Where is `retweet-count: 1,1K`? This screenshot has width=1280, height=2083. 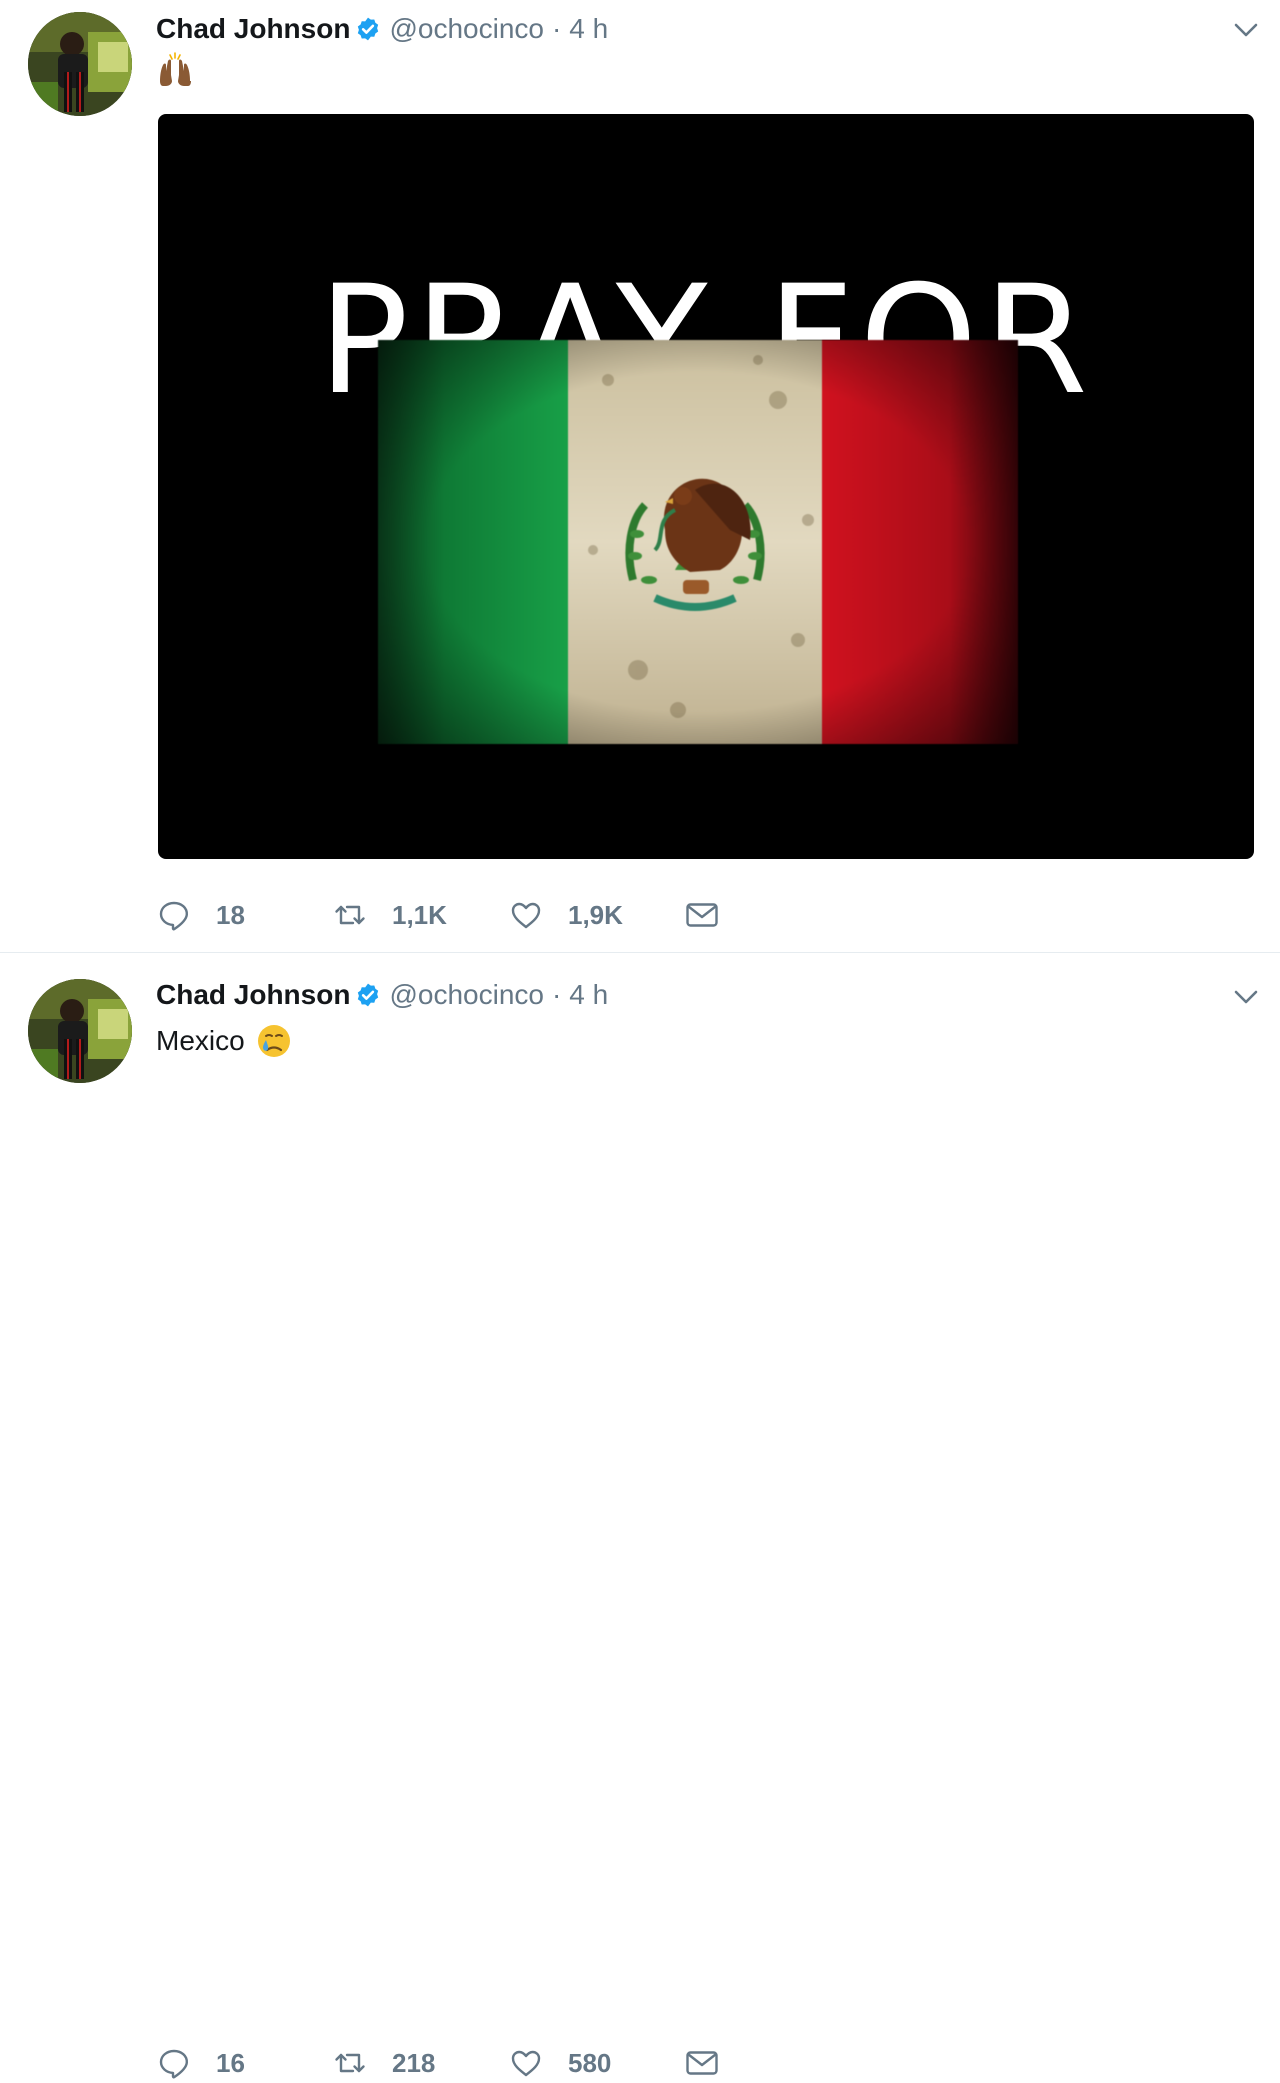 retweet-count: 1,1K is located at coordinates (419, 914).